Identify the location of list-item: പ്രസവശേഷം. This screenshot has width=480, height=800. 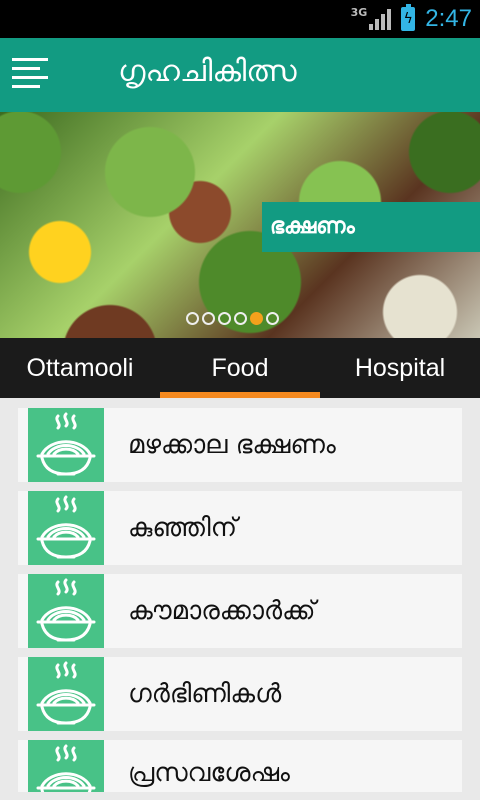
(240, 766).